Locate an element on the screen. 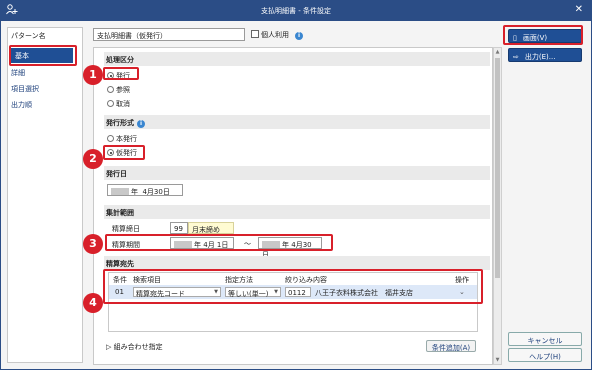 This screenshot has height=370, width=592. pattern-name-label: パターン名 is located at coordinates (28, 36).